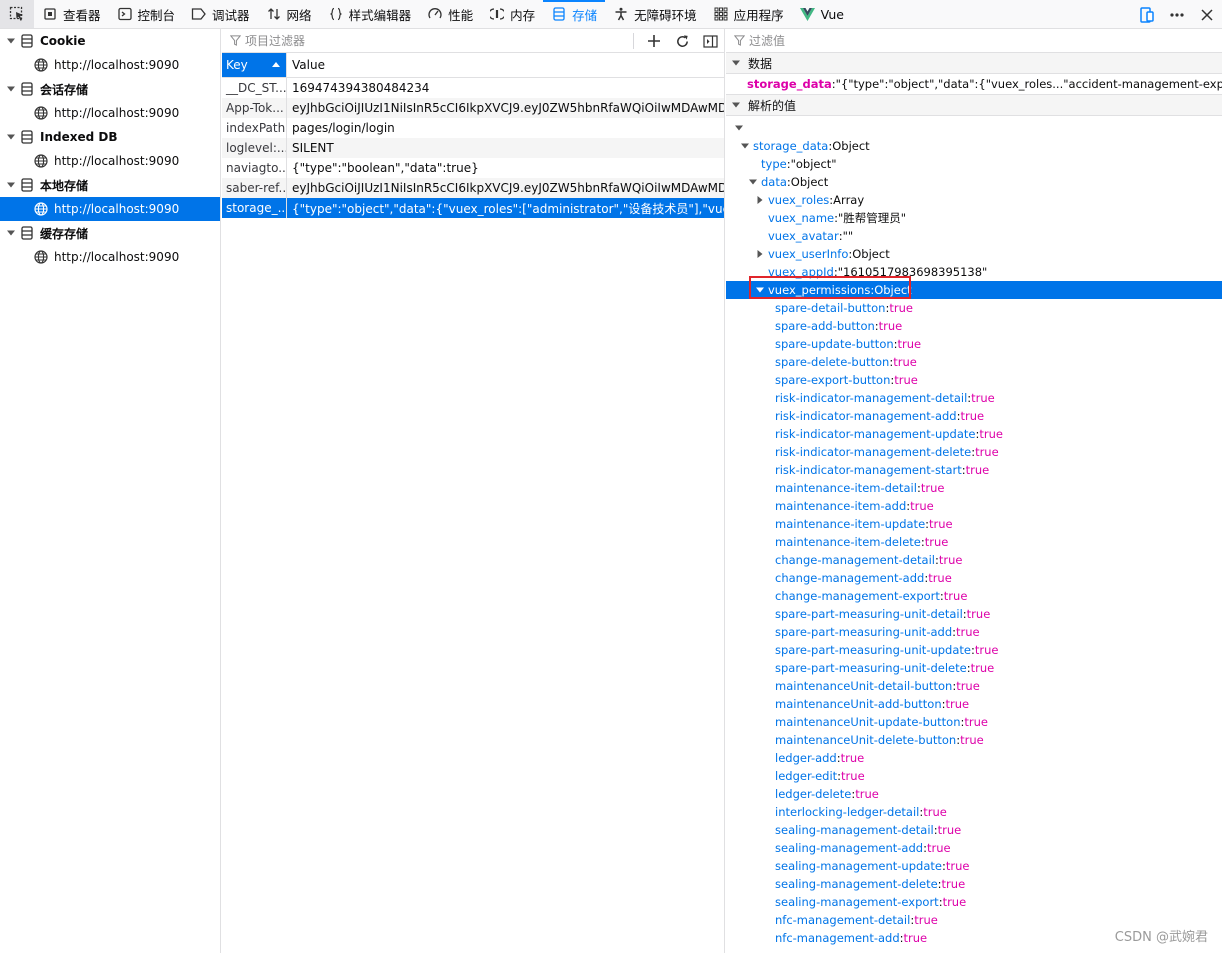  What do you see at coordinates (450, 14) in the screenshot?
I see `tab-performance: 性能` at bounding box center [450, 14].